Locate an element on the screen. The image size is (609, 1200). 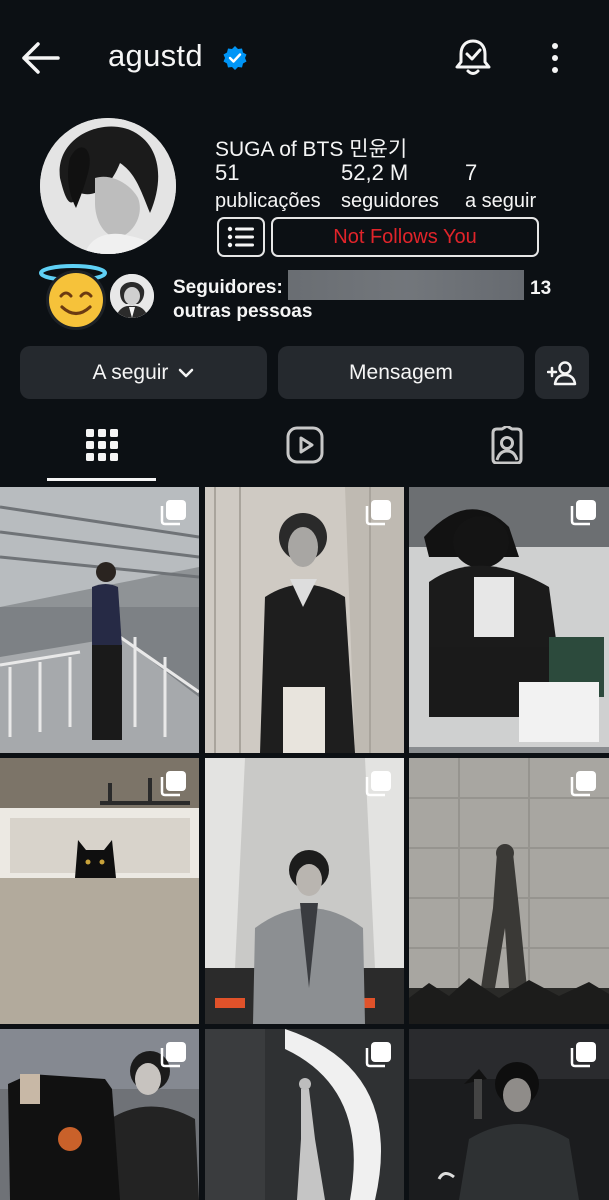
tab-posts-grid is located at coordinates (101, 445).